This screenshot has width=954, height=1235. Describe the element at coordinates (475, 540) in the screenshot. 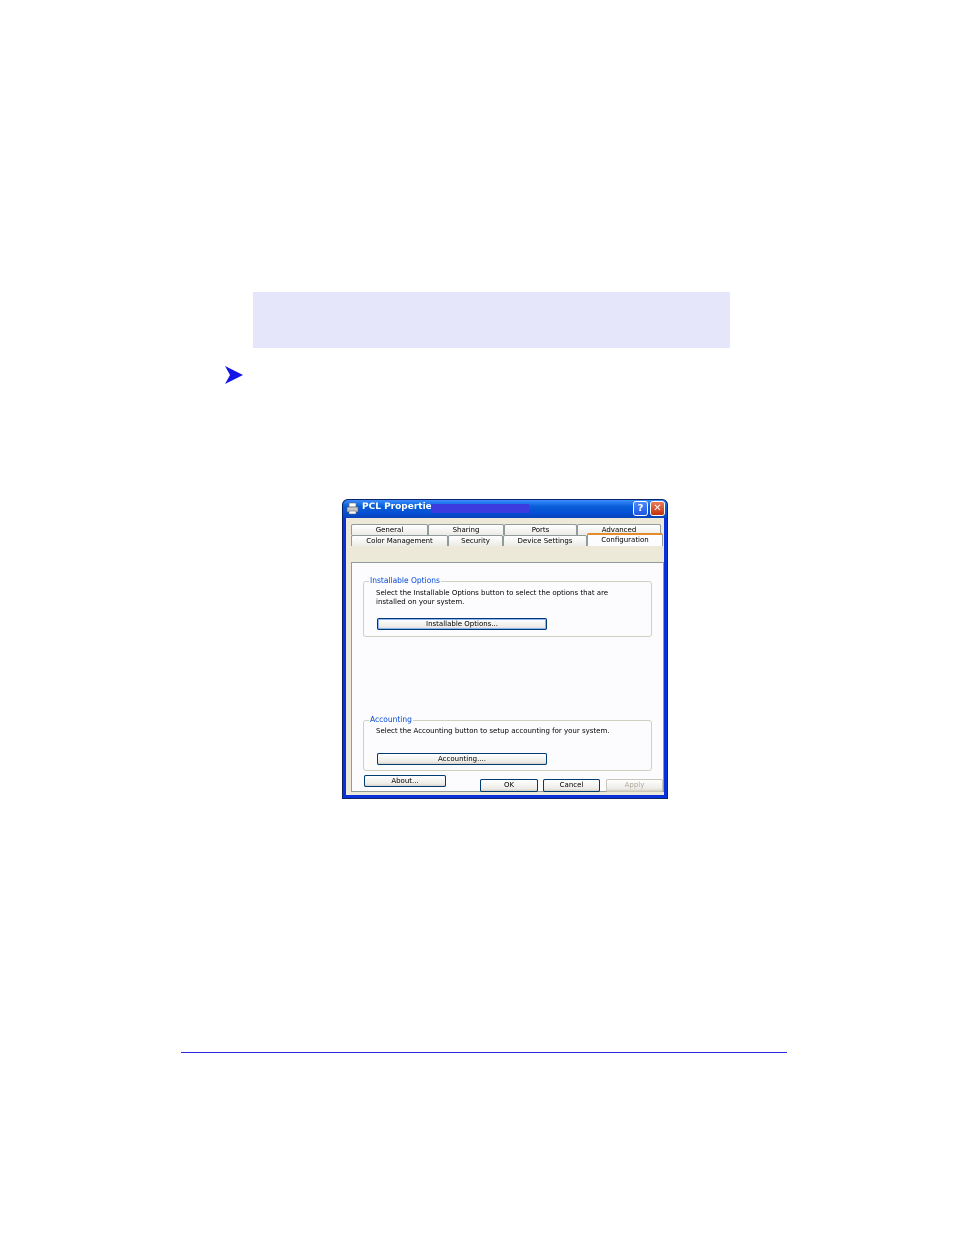

I see `tab-security: Security` at that location.